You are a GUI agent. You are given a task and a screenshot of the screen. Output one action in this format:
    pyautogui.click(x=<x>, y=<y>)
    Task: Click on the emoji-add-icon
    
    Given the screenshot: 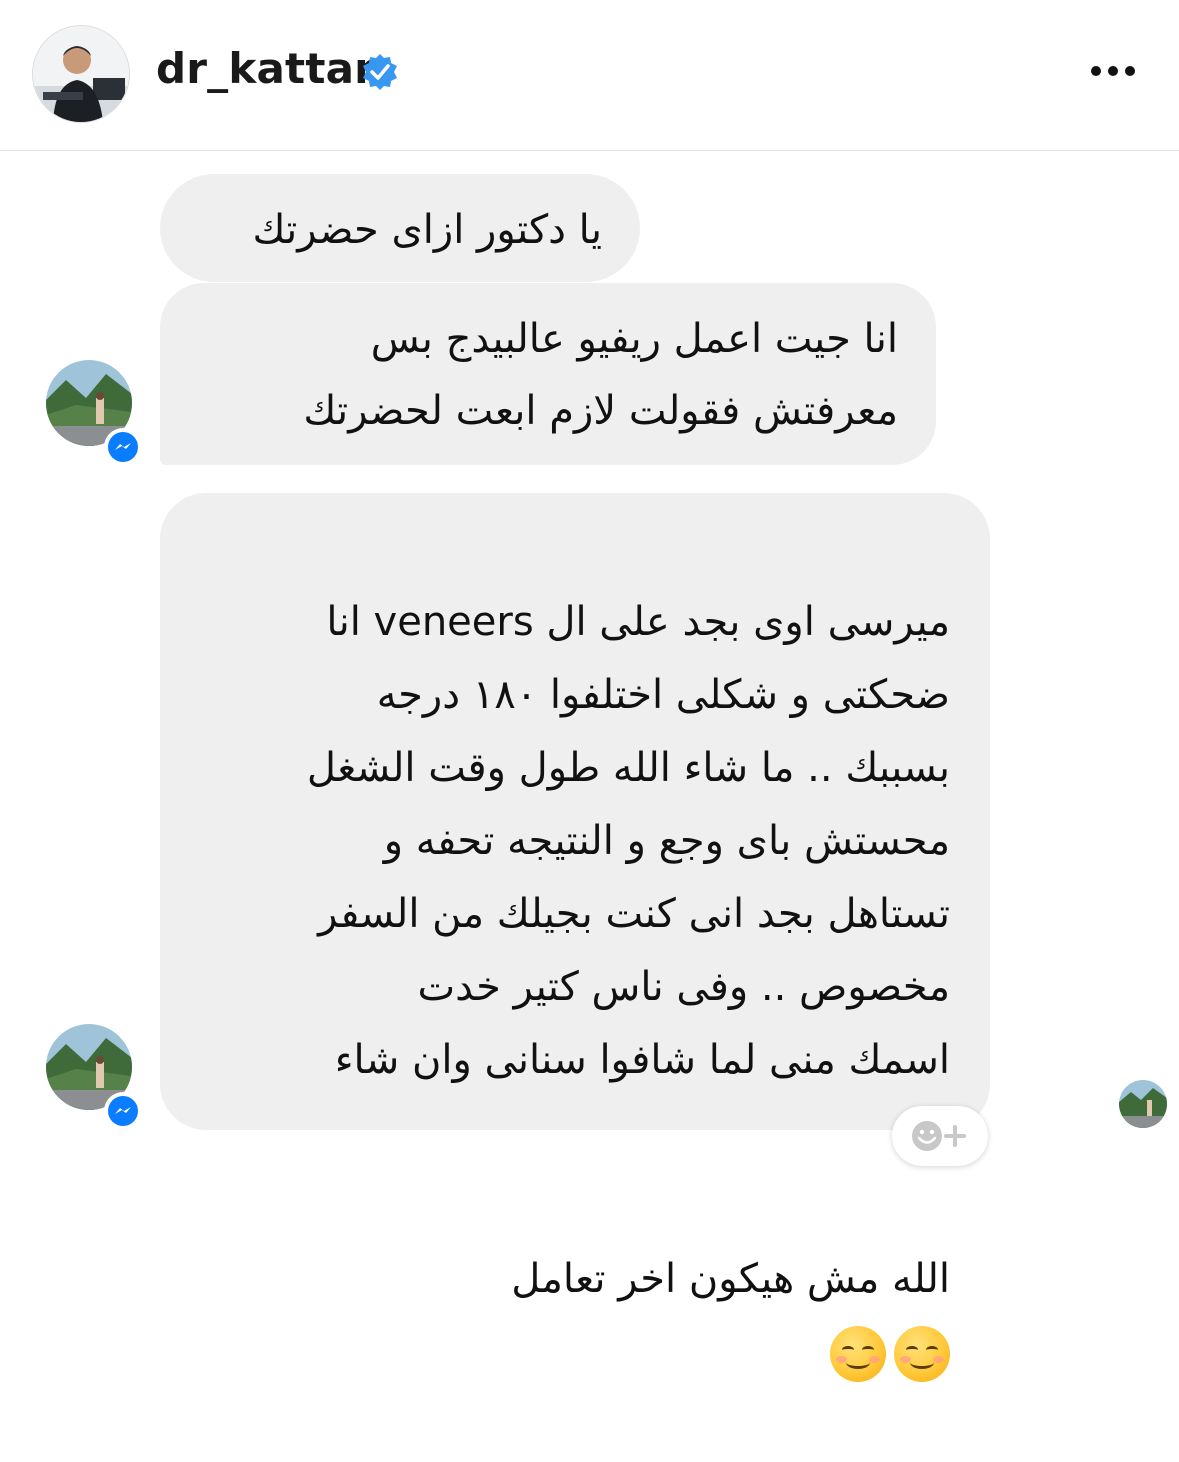 What is the action you would take?
    pyautogui.click(x=939, y=1136)
    